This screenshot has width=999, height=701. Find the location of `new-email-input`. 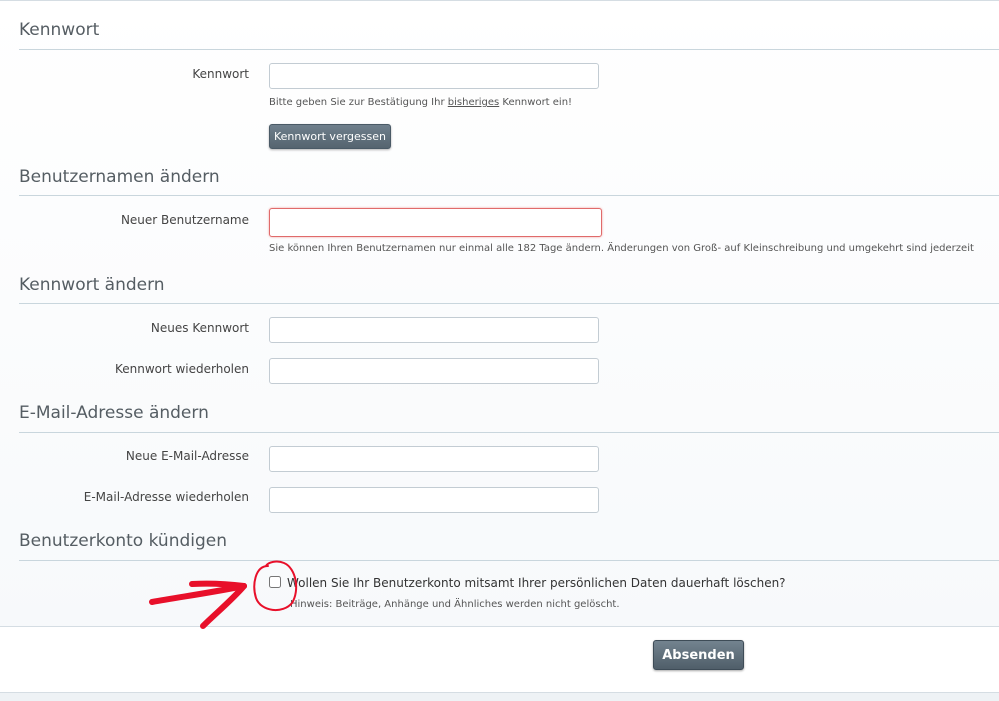

new-email-input is located at coordinates (434, 459).